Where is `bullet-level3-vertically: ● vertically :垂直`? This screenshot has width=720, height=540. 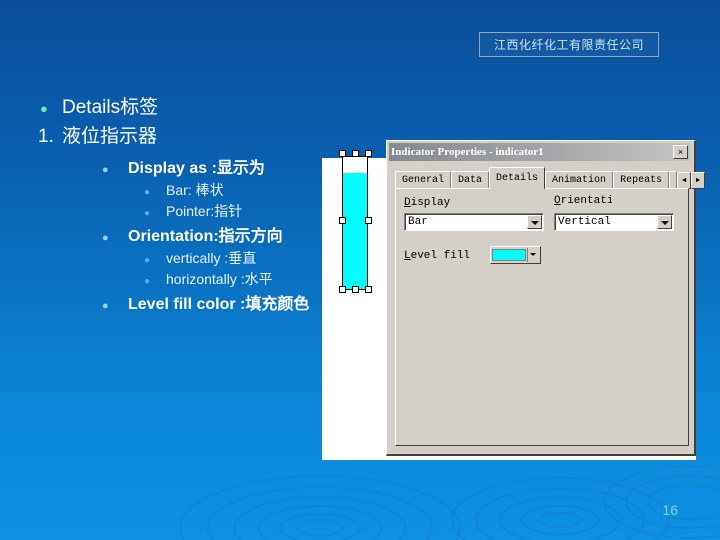 bullet-level3-vertically: ● vertically :垂直 is located at coordinates (239, 258).